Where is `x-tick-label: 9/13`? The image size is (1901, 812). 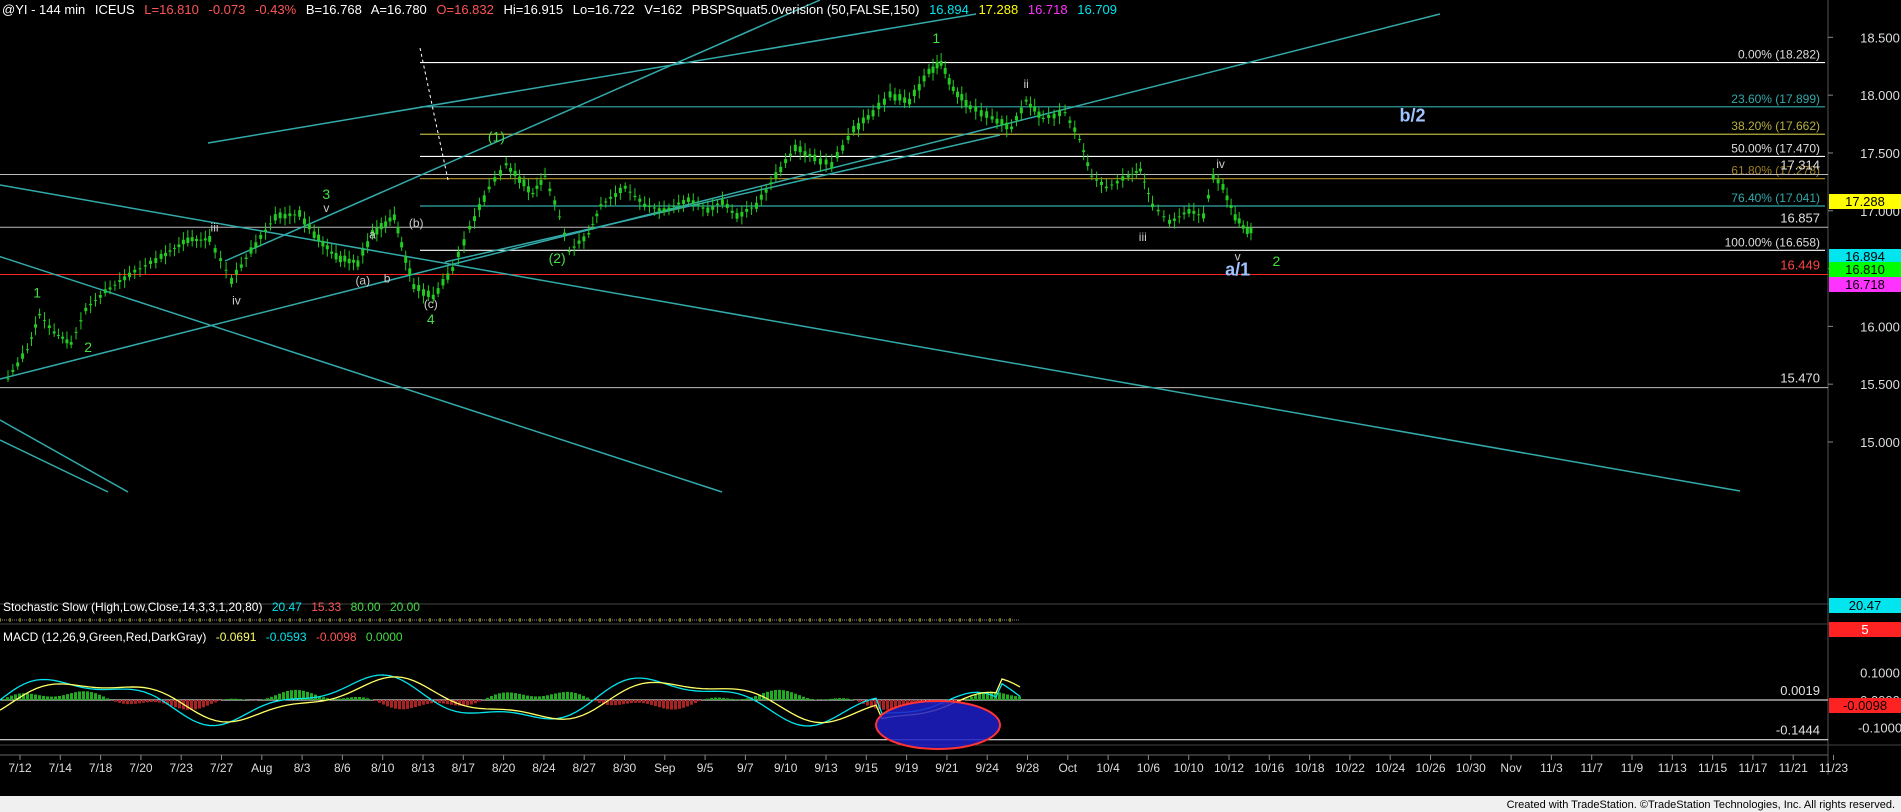
x-tick-label: 9/13 is located at coordinates (826, 768).